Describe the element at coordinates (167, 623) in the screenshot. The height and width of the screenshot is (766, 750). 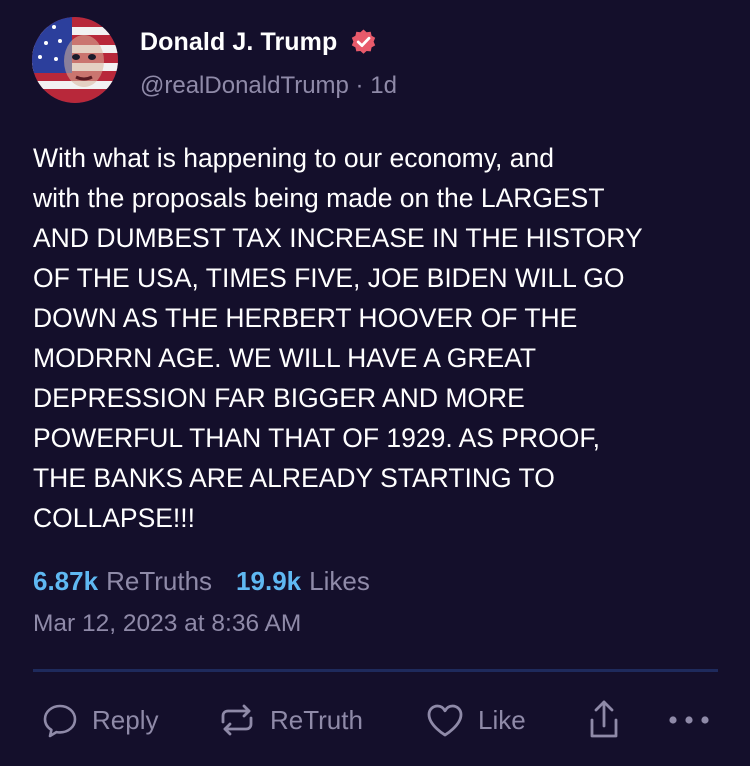
I see `post-timestamp: Mar 12, 2023 at 8:36 AM` at that location.